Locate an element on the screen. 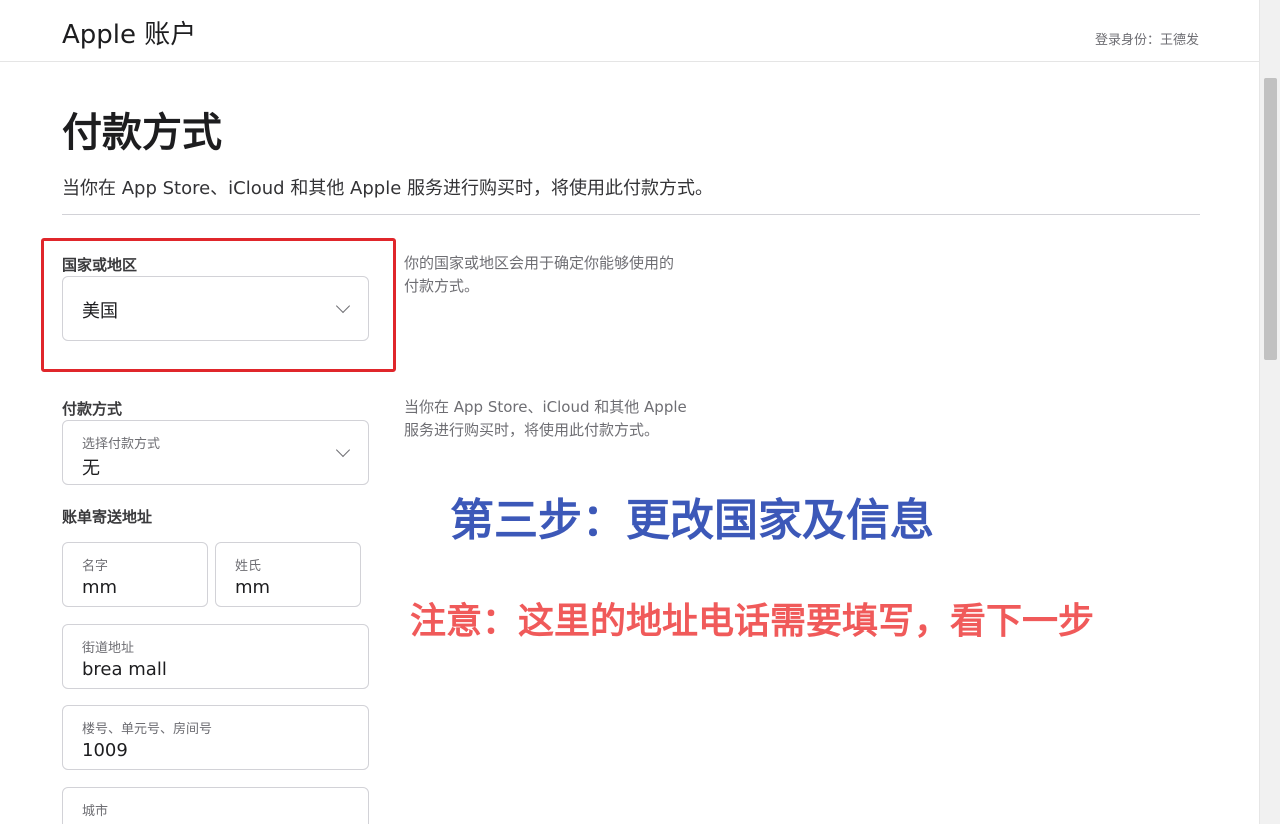 The width and height of the screenshot is (1280, 824). first-name-value: mm is located at coordinates (100, 587).